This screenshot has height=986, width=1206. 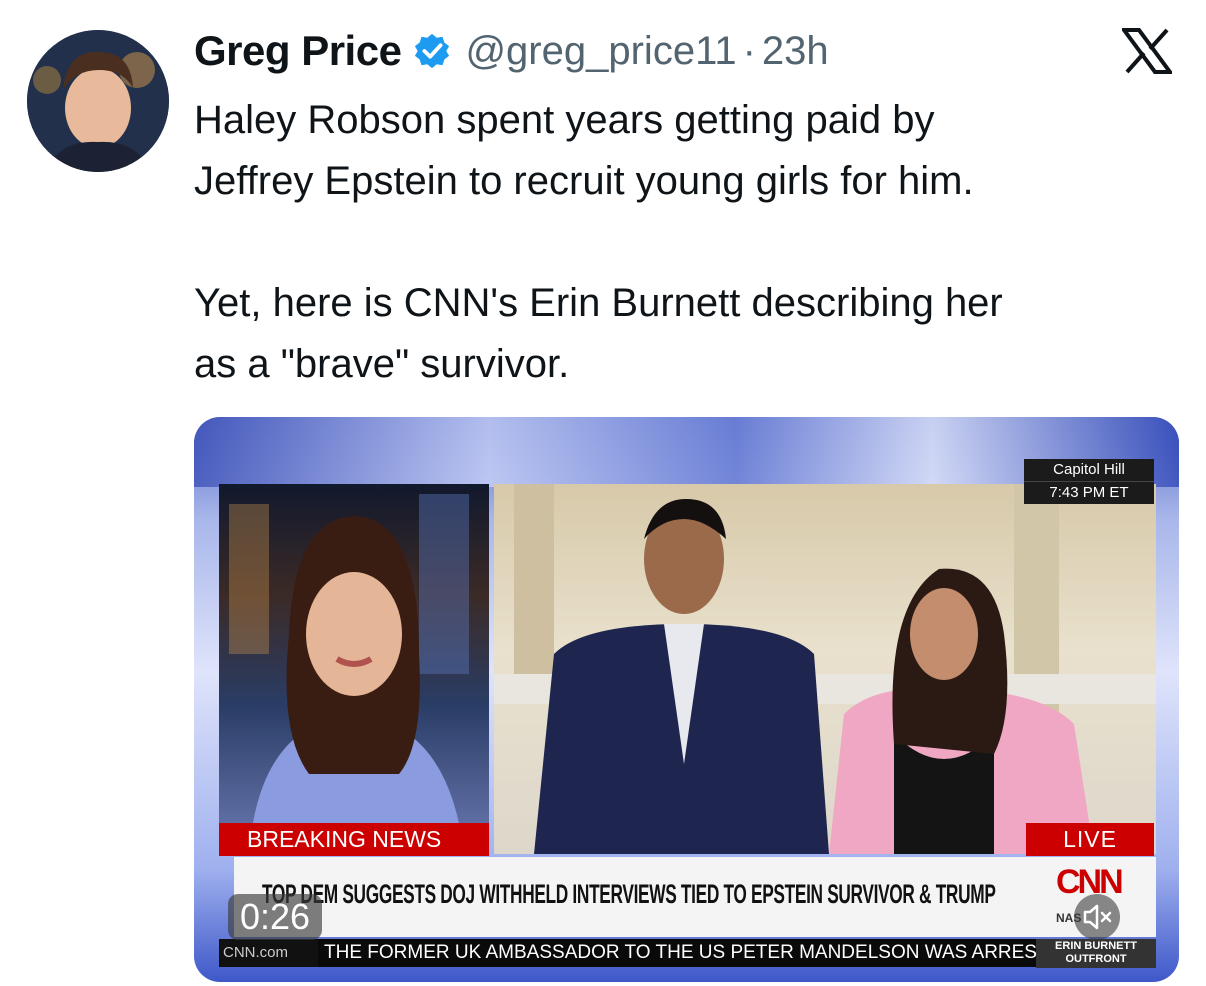 I want to click on x-logo-icon, so click(x=1147, y=51).